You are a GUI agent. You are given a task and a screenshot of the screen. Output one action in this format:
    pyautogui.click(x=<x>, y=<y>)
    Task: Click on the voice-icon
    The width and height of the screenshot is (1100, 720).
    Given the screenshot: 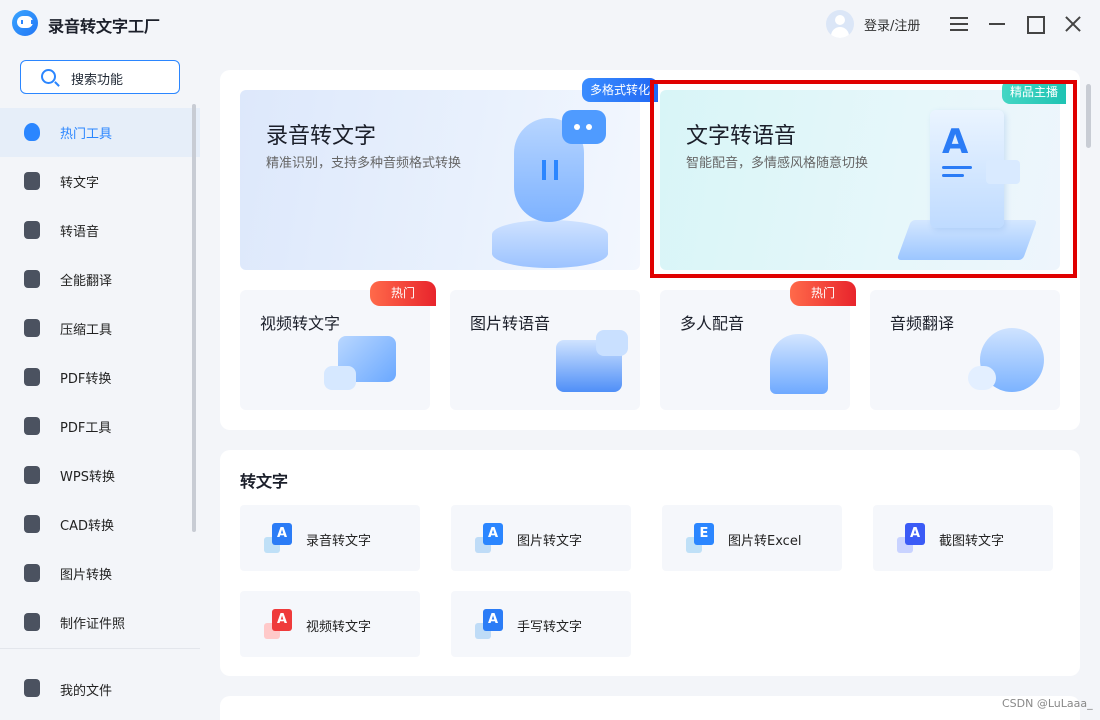 What is the action you would take?
    pyautogui.click(x=32, y=230)
    